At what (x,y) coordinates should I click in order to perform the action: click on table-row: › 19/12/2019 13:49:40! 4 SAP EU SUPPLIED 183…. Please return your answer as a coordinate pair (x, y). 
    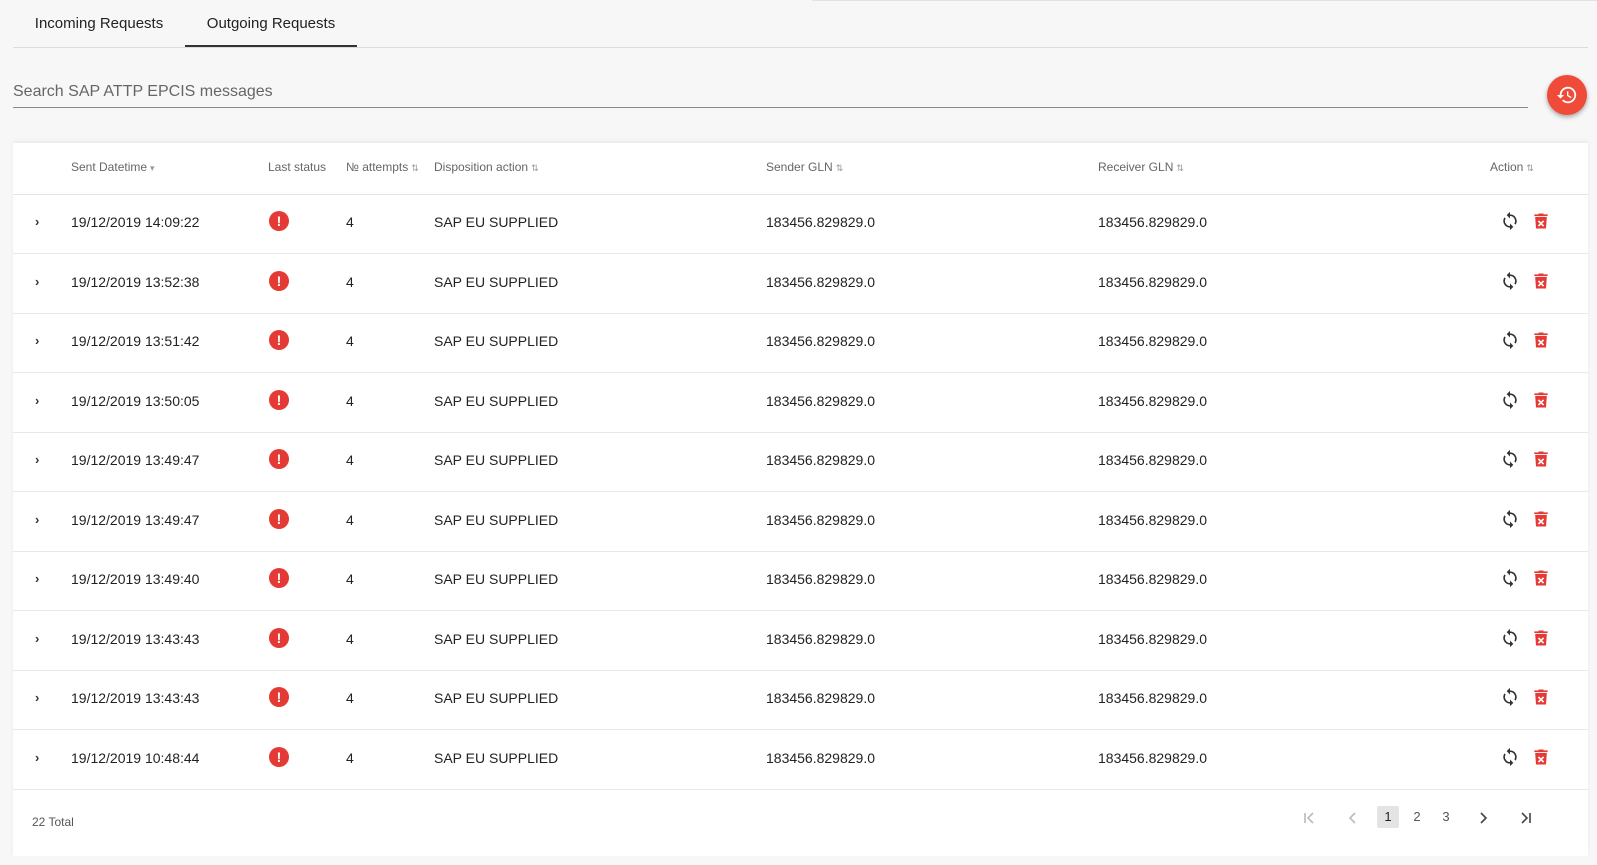
    Looking at the image, I should click on (800, 581).